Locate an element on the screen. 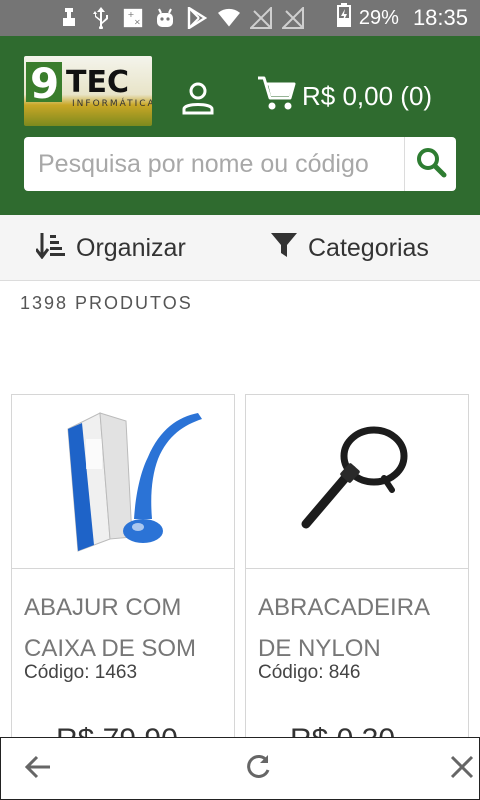 The height and width of the screenshot is (800, 480). cart-button: R$ 0,00 (0) is located at coordinates (344, 96).